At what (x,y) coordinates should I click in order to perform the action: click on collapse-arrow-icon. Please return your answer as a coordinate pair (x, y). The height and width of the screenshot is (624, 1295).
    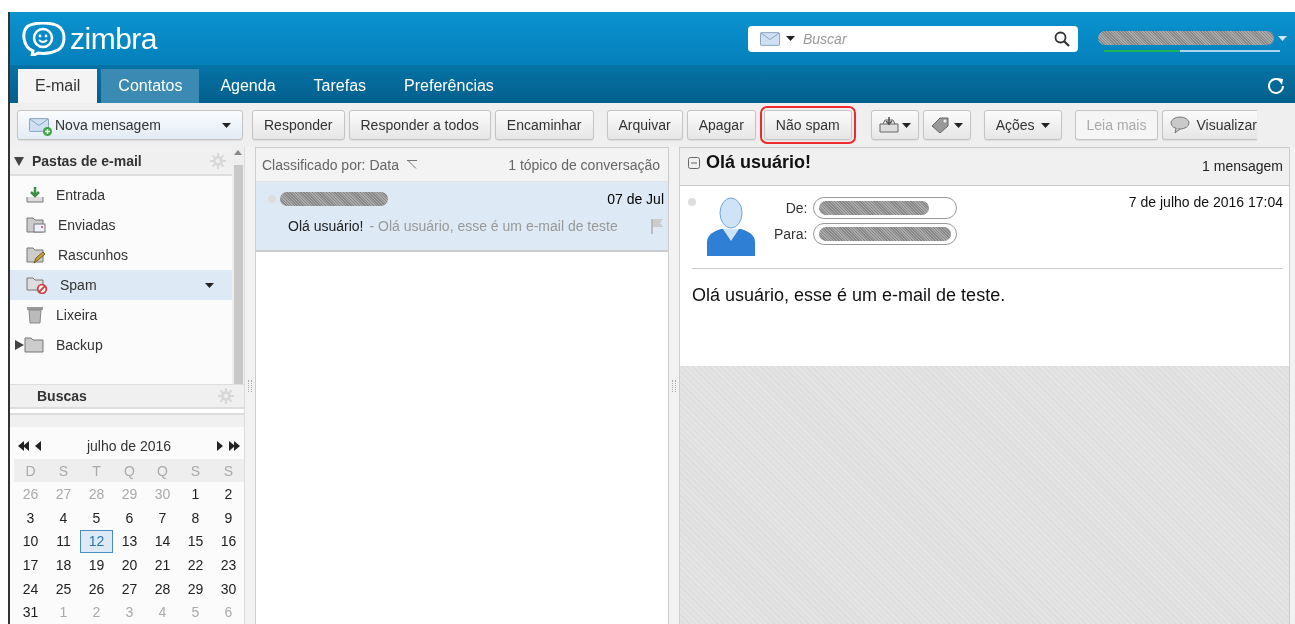
    Looking at the image, I should click on (19, 160).